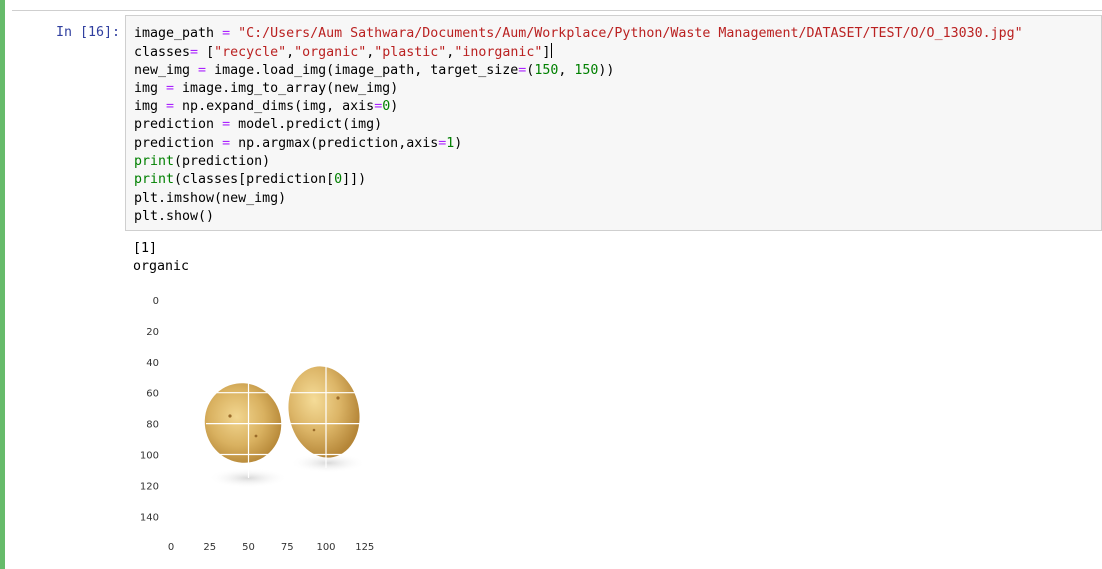 The height and width of the screenshot is (569, 1102). What do you see at coordinates (306, 125) in the screenshot?
I see `code-token: model.predict(img)` at bounding box center [306, 125].